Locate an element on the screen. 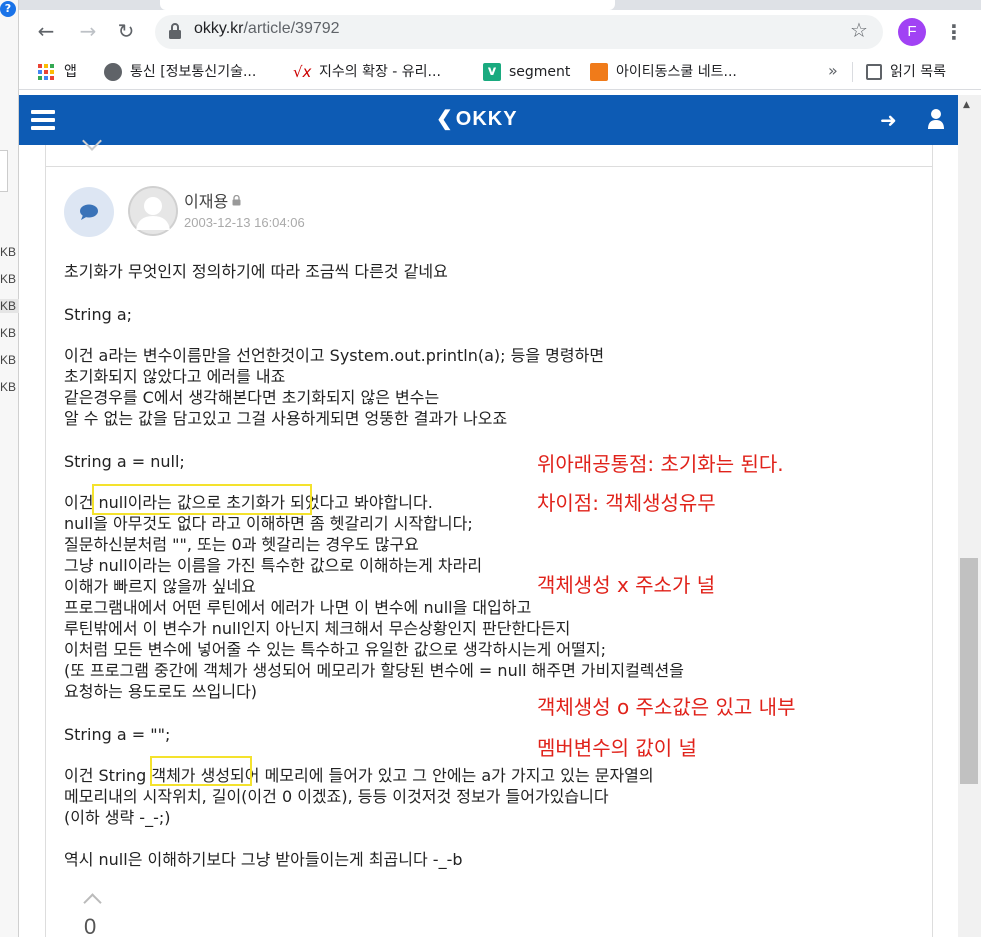  logo-text: OKKY is located at coordinates (486, 119).